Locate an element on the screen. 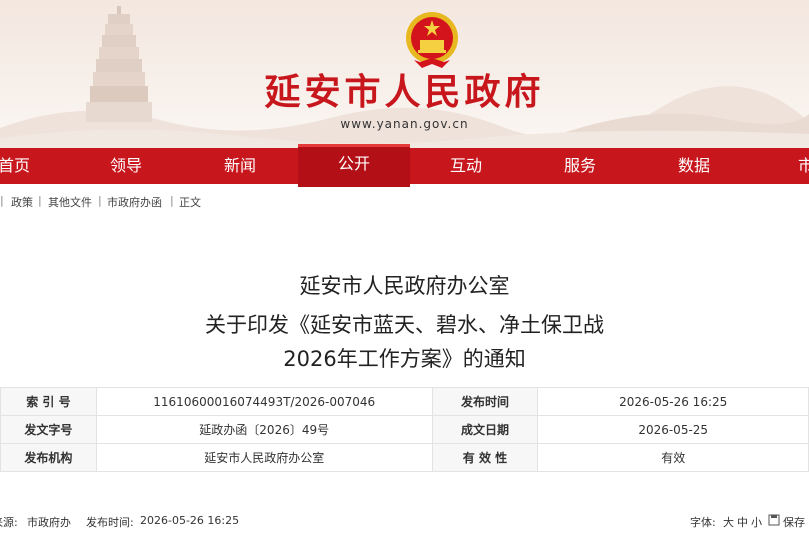 The image size is (809, 534). document-number-value: 延政办函〔2026〕49号 is located at coordinates (264, 429).